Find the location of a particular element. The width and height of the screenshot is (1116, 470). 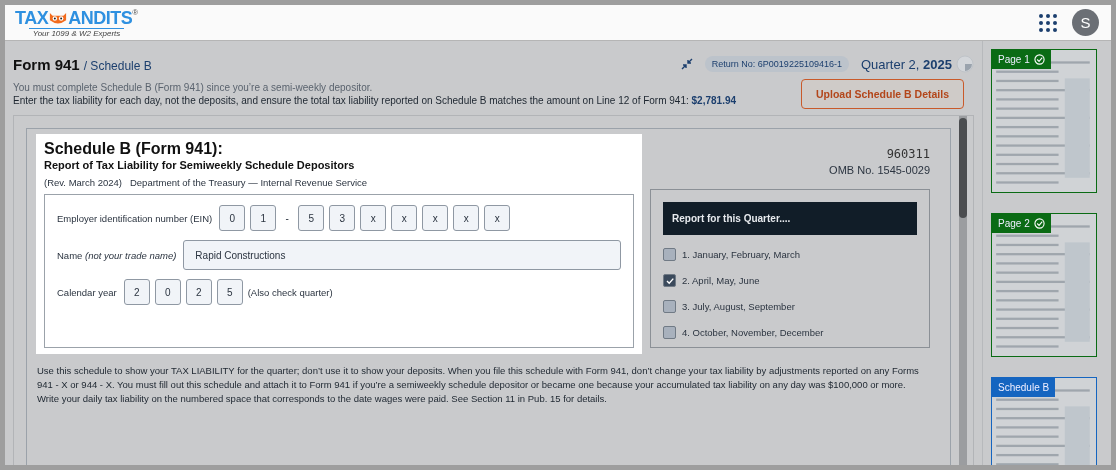

instructions-text: Use this schedule to show your TAX LIABILITY for the quarter; don’t use it to show your deposits. When you file this schedule with Form 941, don’t change your tax liability by adjustments reported on any Forms 941 - X or 944 - X. You must fill out this schedule and attach it to Form 941 if you’re a semiweekly schedule depositor or became one because your accumulated tax liability on any day was $100,000 or more. Write your daily tax liability on the numbered space that corresponds to the date wages were paid. See Section 11 in Pub. 15 for details. is located at coordinates (478, 385).